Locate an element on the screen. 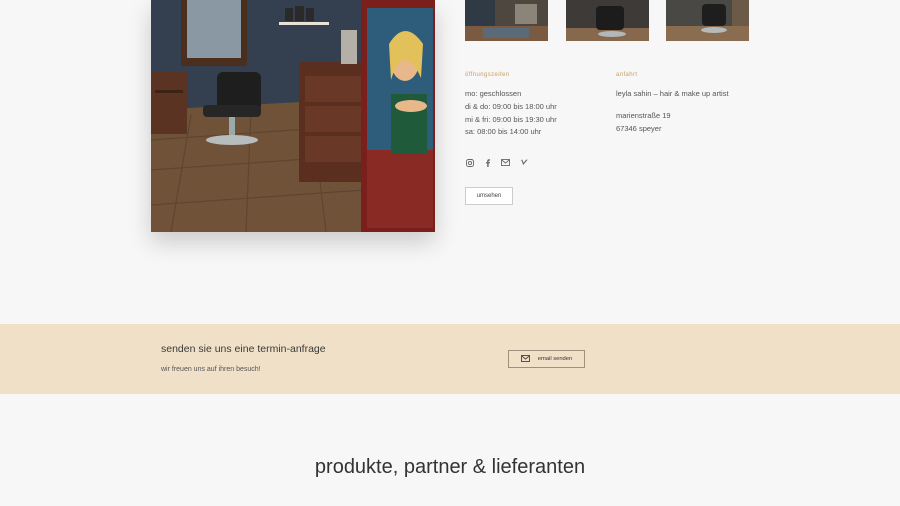 This screenshot has width=900, height=506. hours-line: sa: 08:00 bis 14:00 uhr is located at coordinates (503, 132).